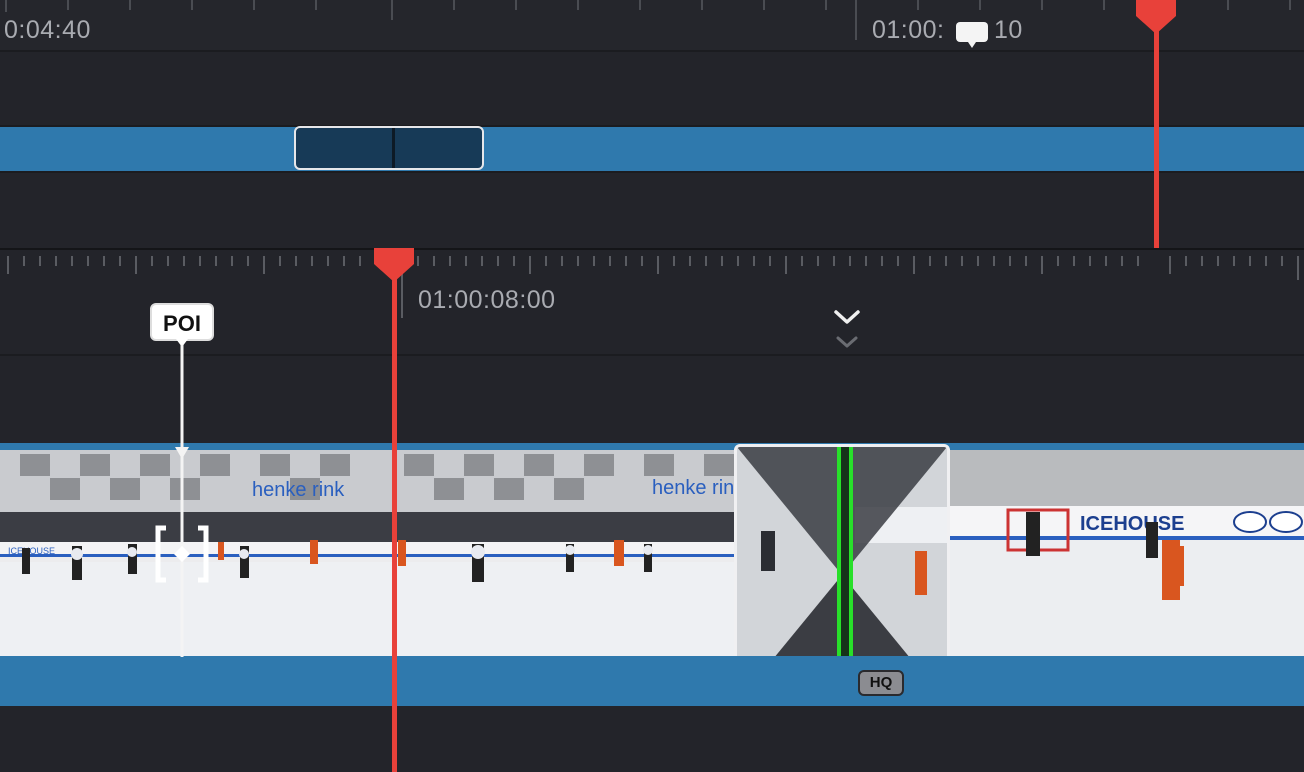 The height and width of the screenshot is (772, 1304). What do you see at coordinates (394, 525) in the screenshot?
I see `lower-playhead-line` at bounding box center [394, 525].